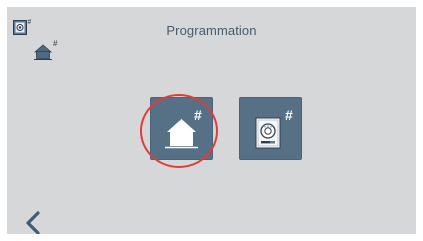 This screenshot has width=423, height=241. Describe the element at coordinates (47, 50) in the screenshot. I see `status-home-icon: #` at that location.